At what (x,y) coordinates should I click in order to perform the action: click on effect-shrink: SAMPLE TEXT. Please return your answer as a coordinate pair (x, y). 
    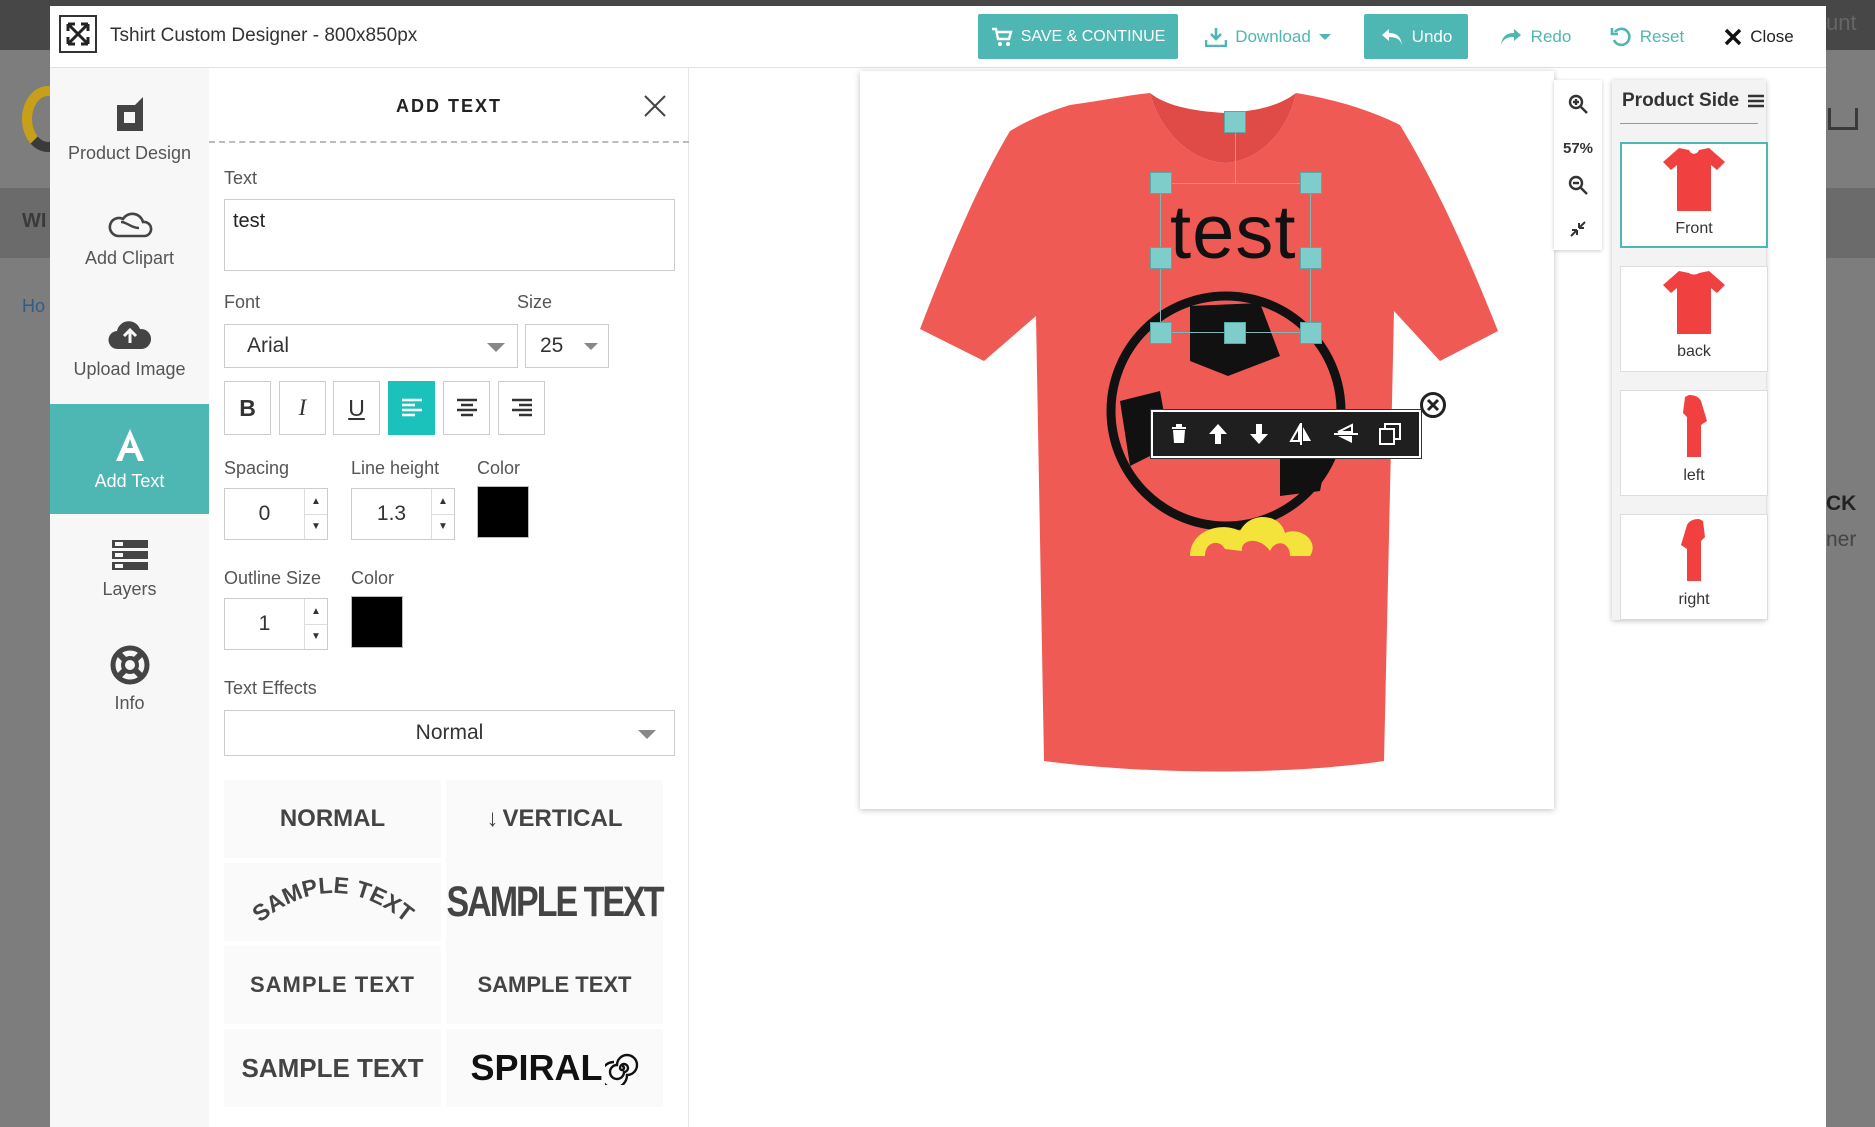
    Looking at the image, I should click on (332, 1068).